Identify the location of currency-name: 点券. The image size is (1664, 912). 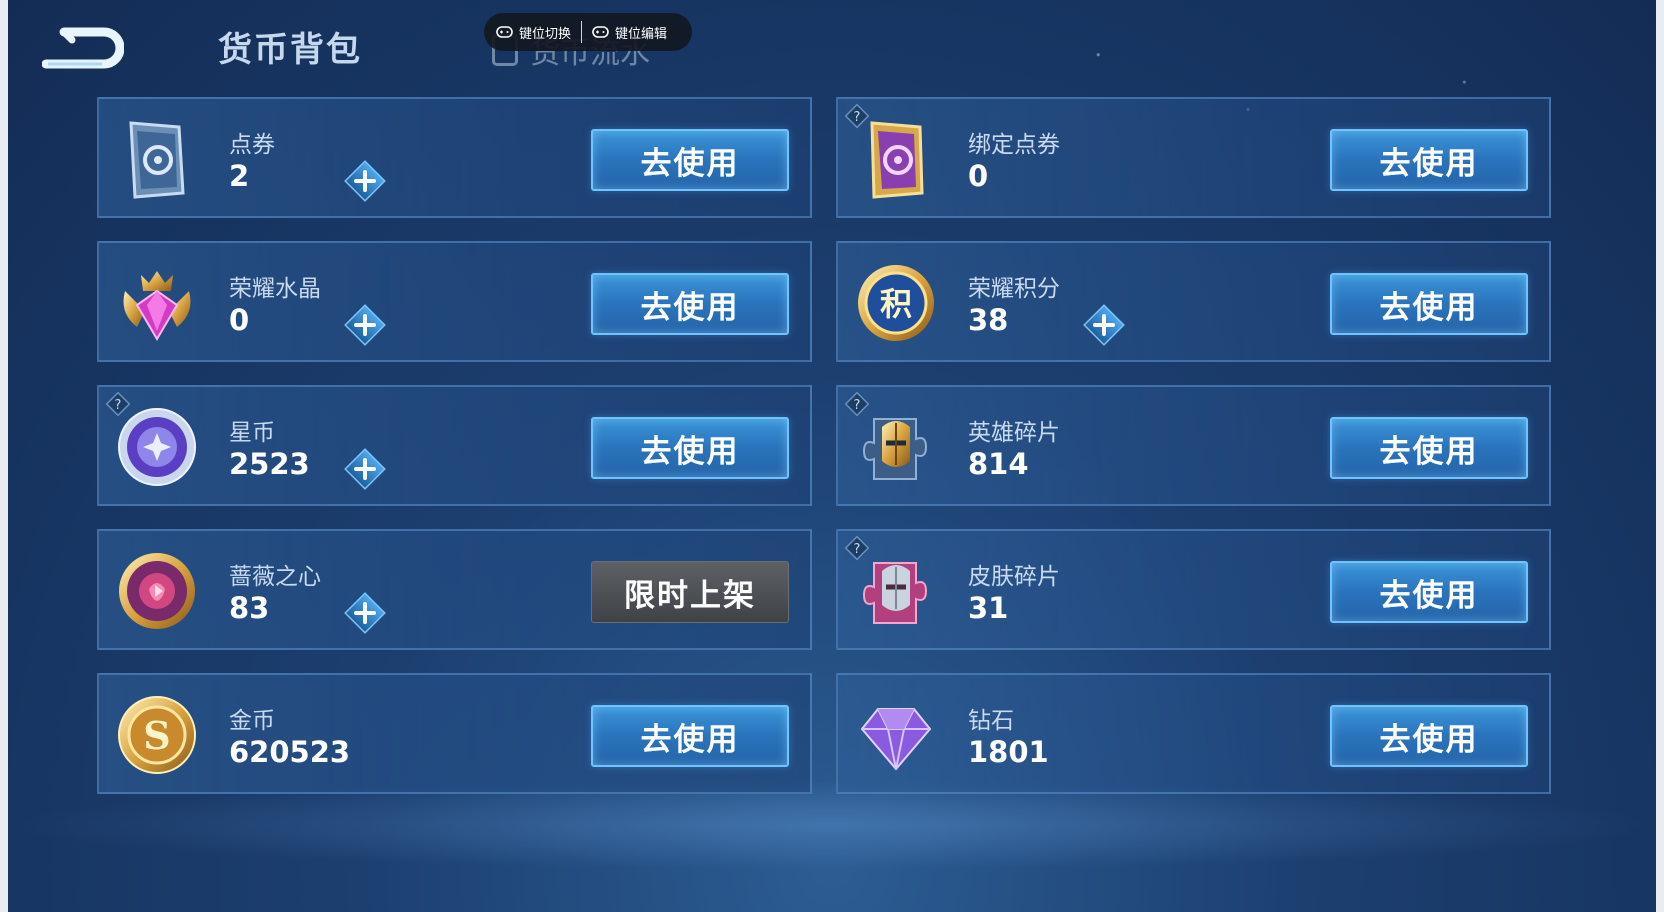
(252, 145).